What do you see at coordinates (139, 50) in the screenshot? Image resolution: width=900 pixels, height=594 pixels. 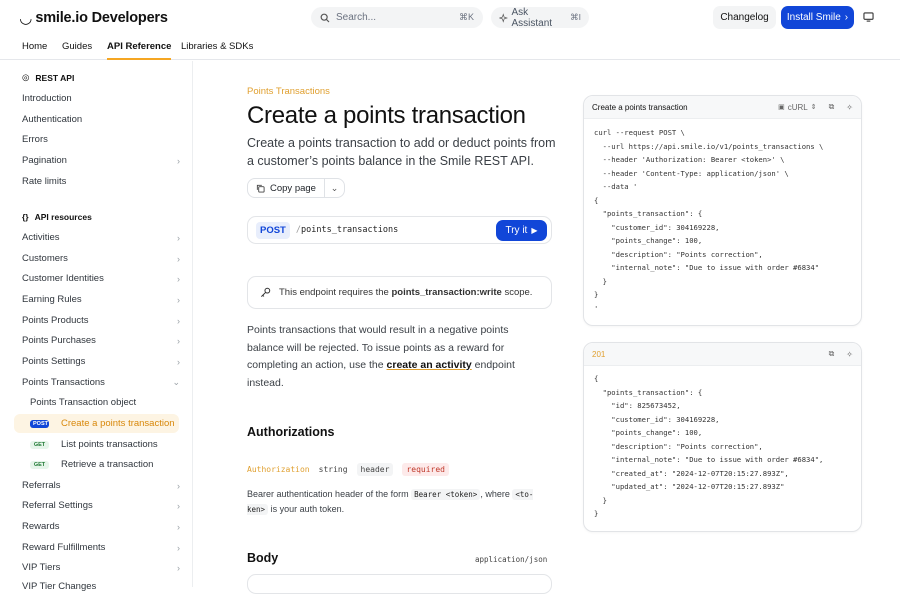 I see `tab-api-reference: API Reference` at bounding box center [139, 50].